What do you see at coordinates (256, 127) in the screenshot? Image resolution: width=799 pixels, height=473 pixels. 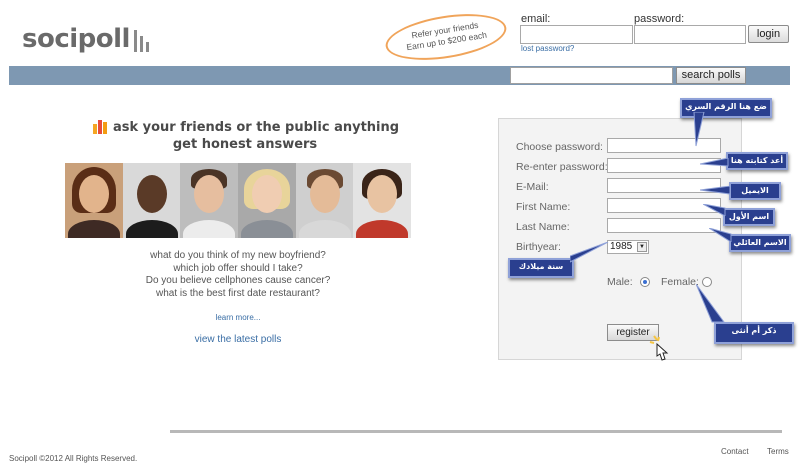 I see `hero-line-1: ask your friends or the public anything` at bounding box center [256, 127].